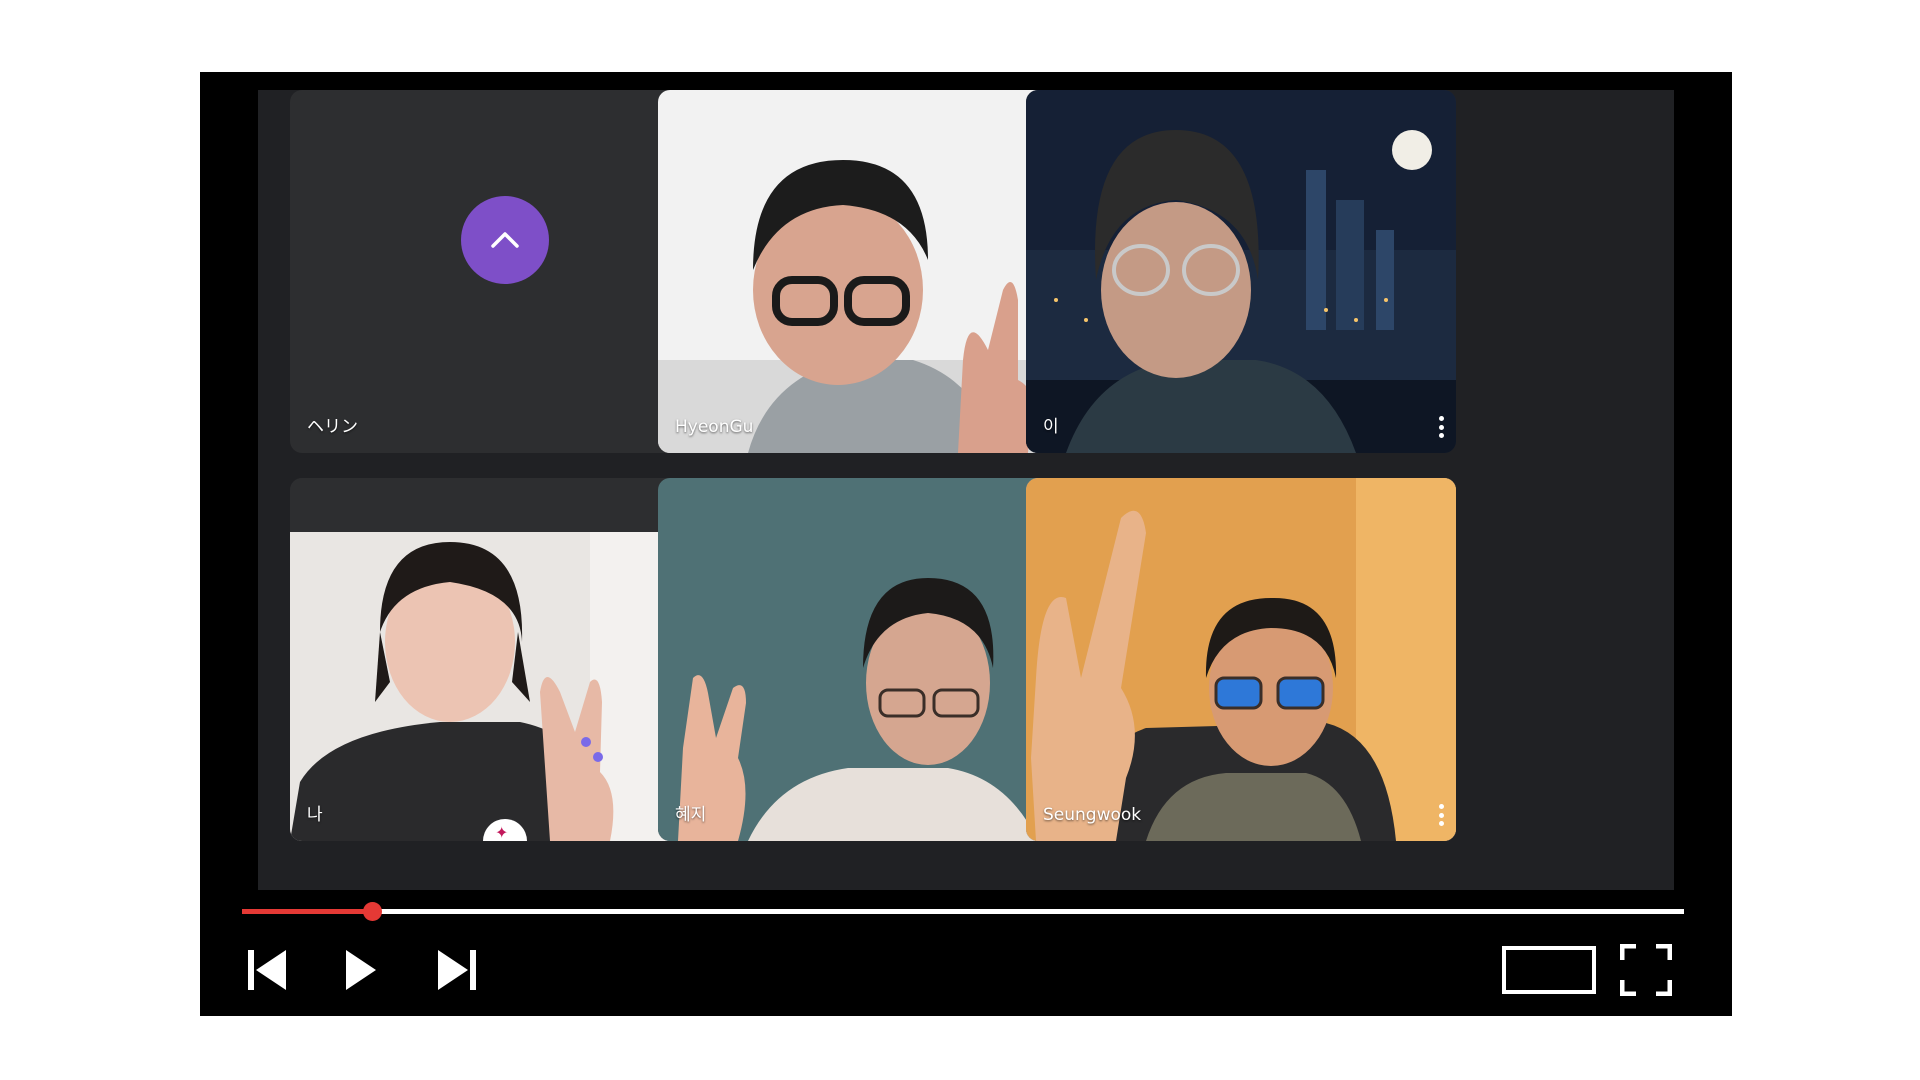 The image size is (1920, 1080). What do you see at coordinates (268, 970) in the screenshot?
I see `previous-icon` at bounding box center [268, 970].